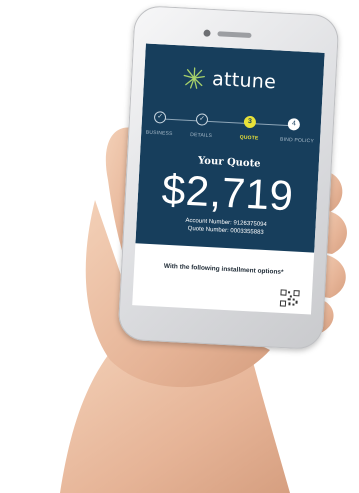 This screenshot has height=493, width=359. I want to click on camera-icon, so click(207, 33).